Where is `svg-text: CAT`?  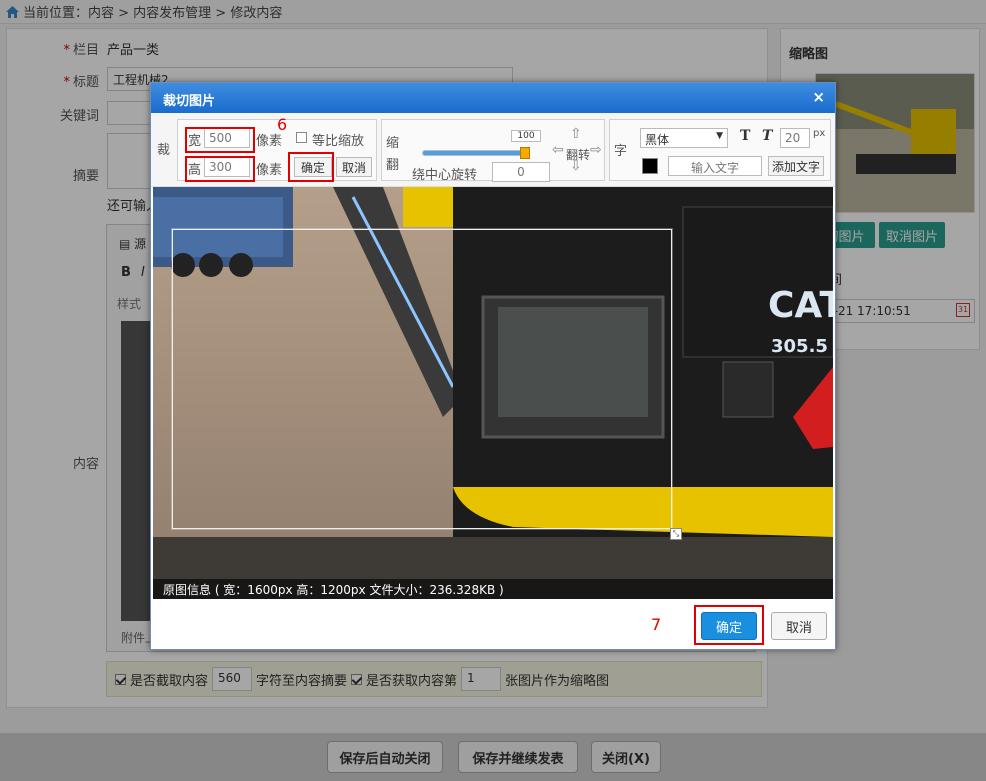 svg-text: CAT is located at coordinates (800, 305).